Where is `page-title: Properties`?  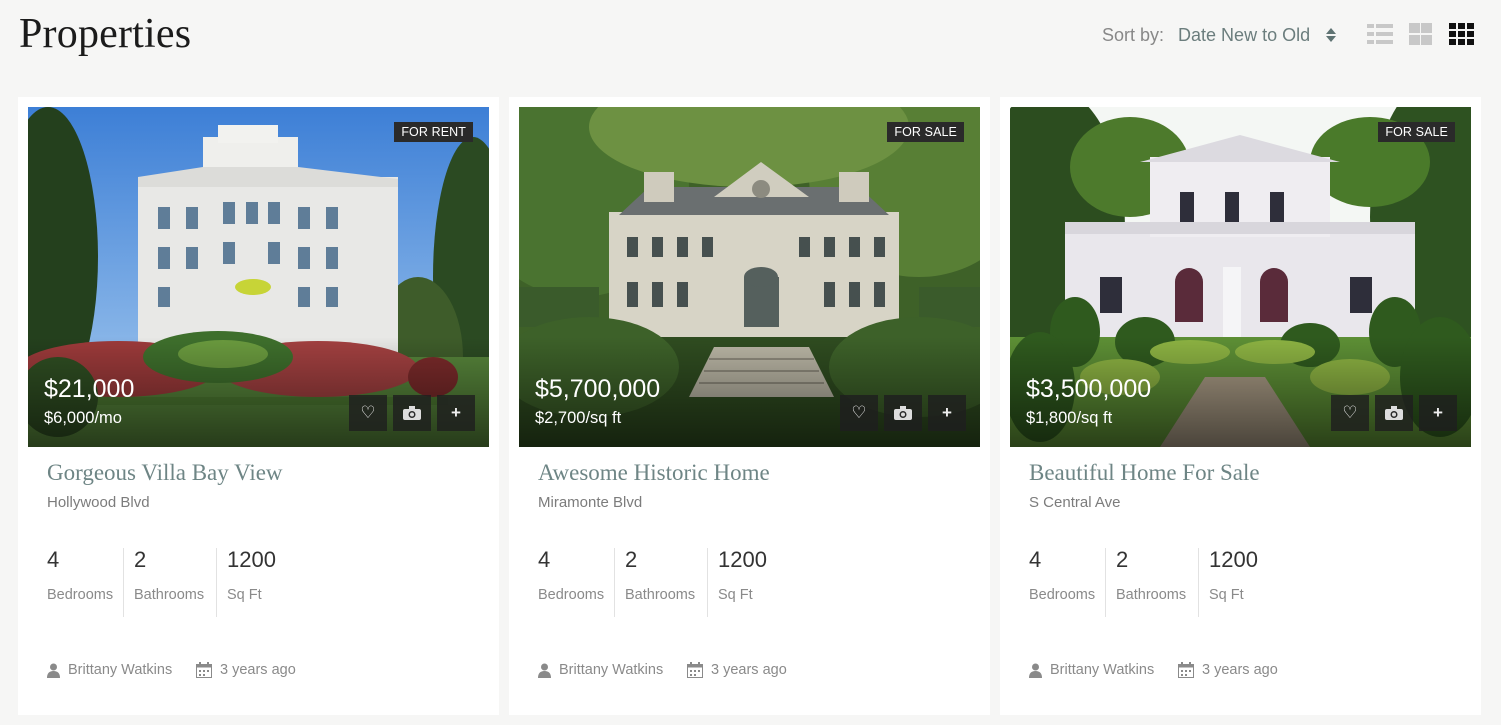
page-title: Properties is located at coordinates (105, 34).